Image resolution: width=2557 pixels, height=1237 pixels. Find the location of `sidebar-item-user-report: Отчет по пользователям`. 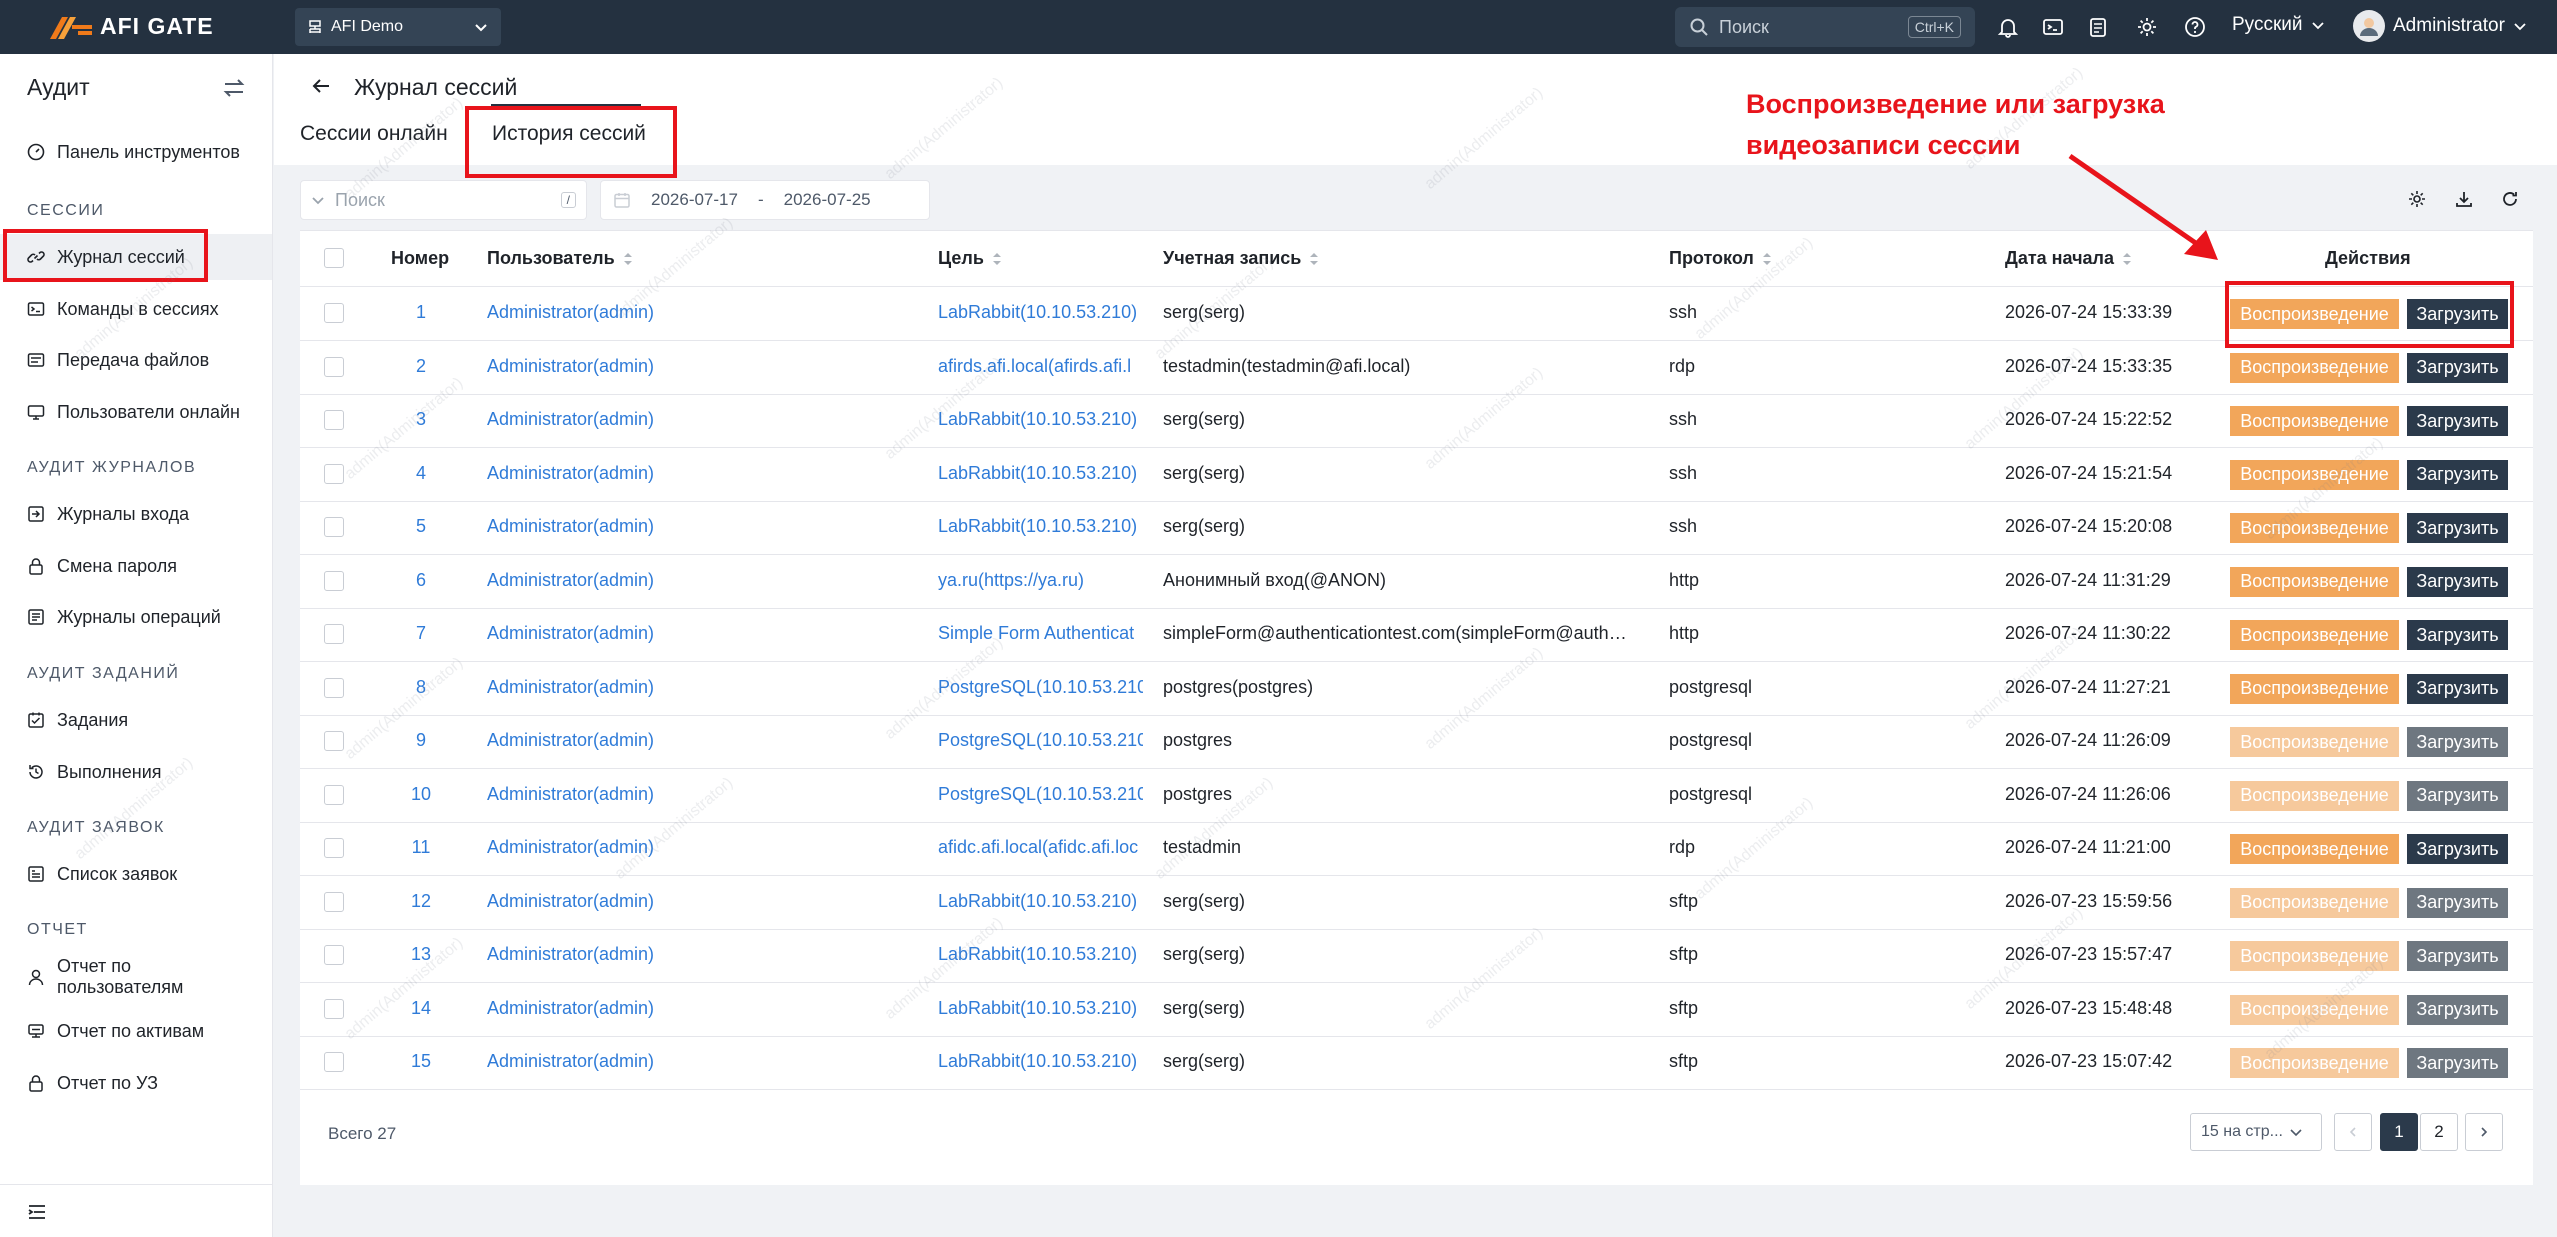

sidebar-item-user-report: Отчет по пользователям is located at coordinates (136, 977).